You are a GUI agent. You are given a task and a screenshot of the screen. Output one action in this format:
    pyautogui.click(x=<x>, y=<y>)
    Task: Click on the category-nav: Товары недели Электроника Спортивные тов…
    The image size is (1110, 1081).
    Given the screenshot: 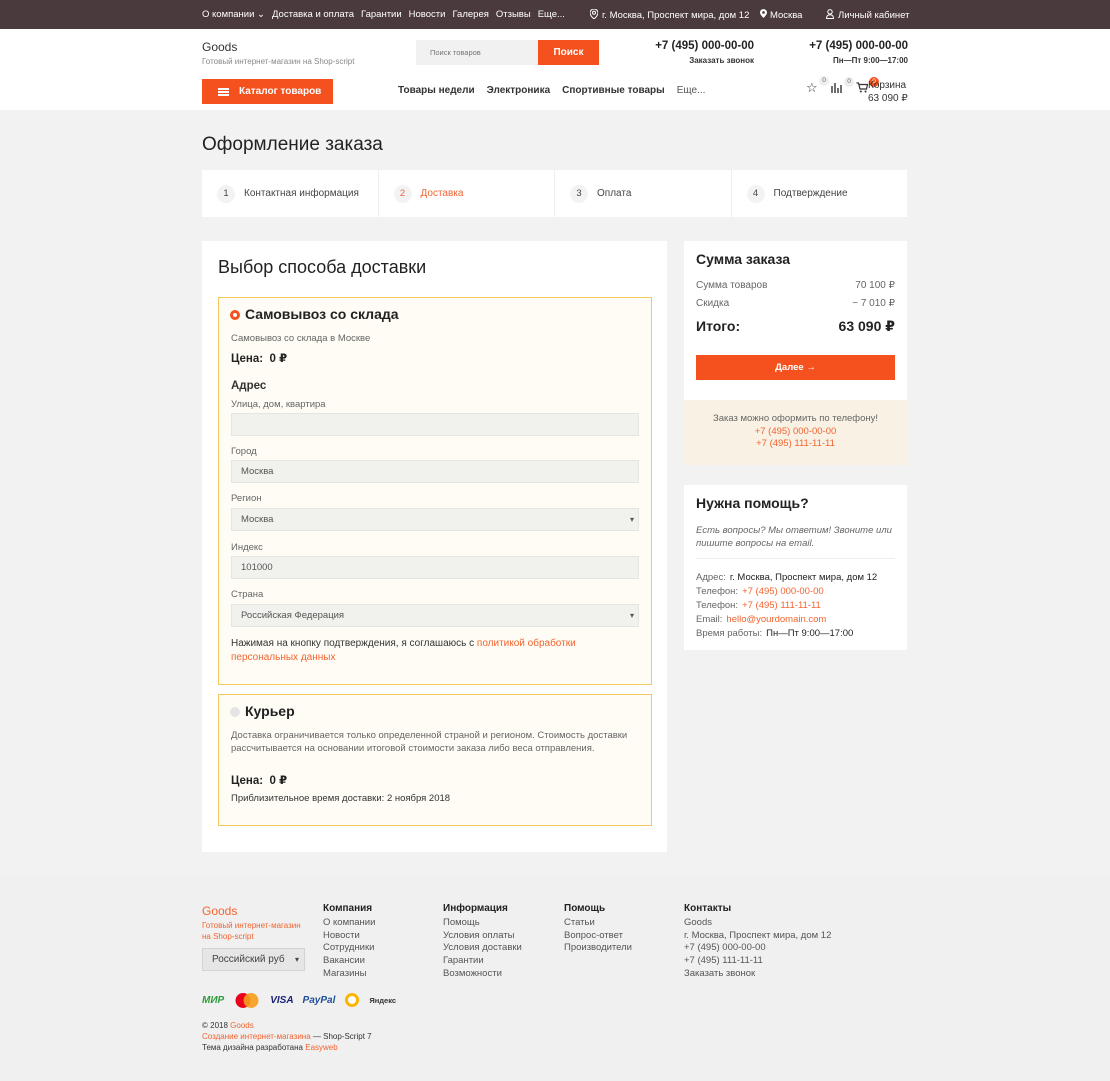 What is the action you would take?
    pyautogui.click(x=551, y=90)
    